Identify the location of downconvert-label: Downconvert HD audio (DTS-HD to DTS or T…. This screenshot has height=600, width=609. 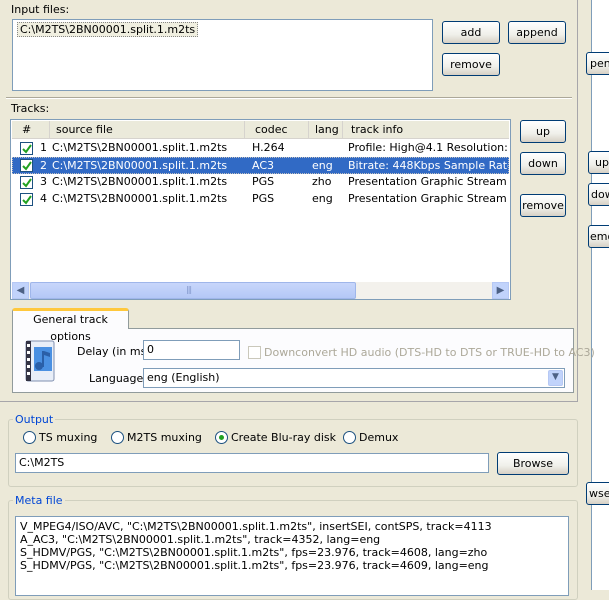
(429, 352).